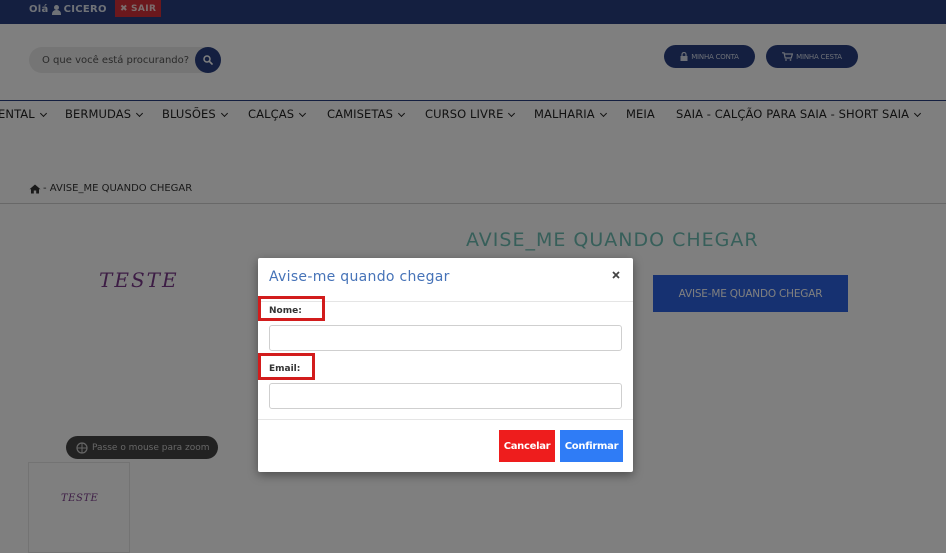  I want to click on cancel-button: Cancelar, so click(527, 446).